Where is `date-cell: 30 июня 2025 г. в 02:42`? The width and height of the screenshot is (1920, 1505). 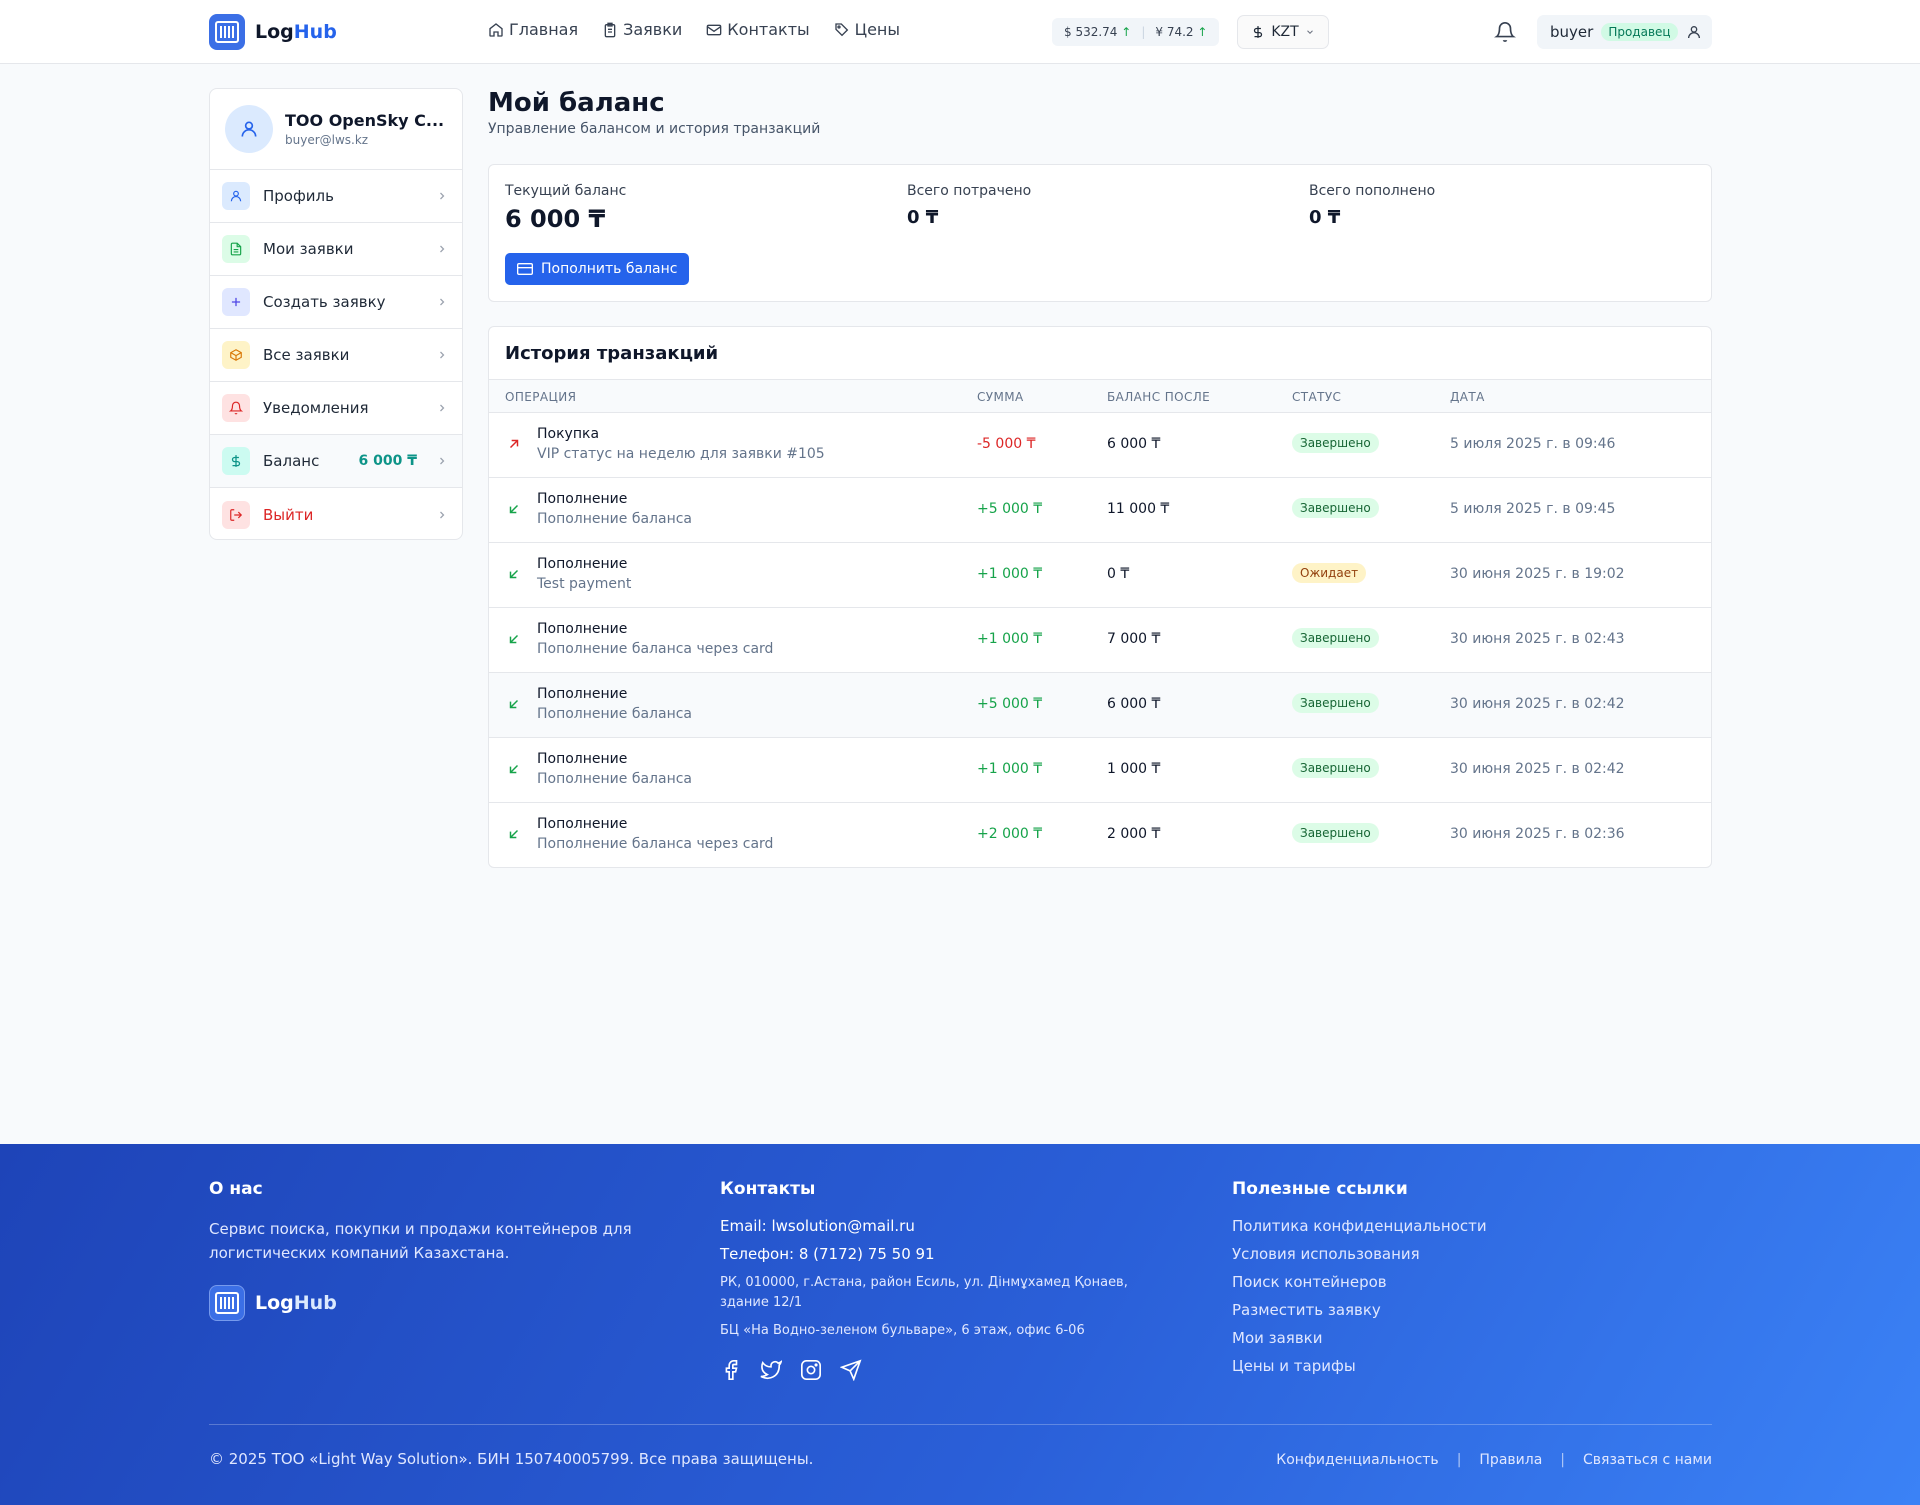 date-cell: 30 июня 2025 г. в 02:42 is located at coordinates (1537, 704).